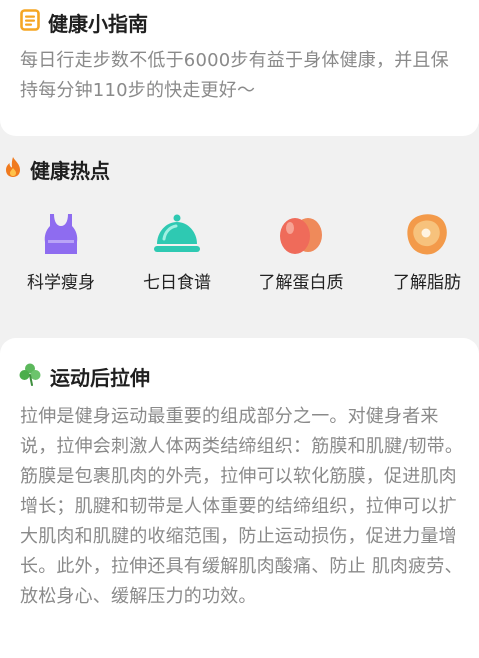  I want to click on health-hot-list: 科学瘦身 七日食谱 了解蛋白质 了解脂肪, so click(239, 257).